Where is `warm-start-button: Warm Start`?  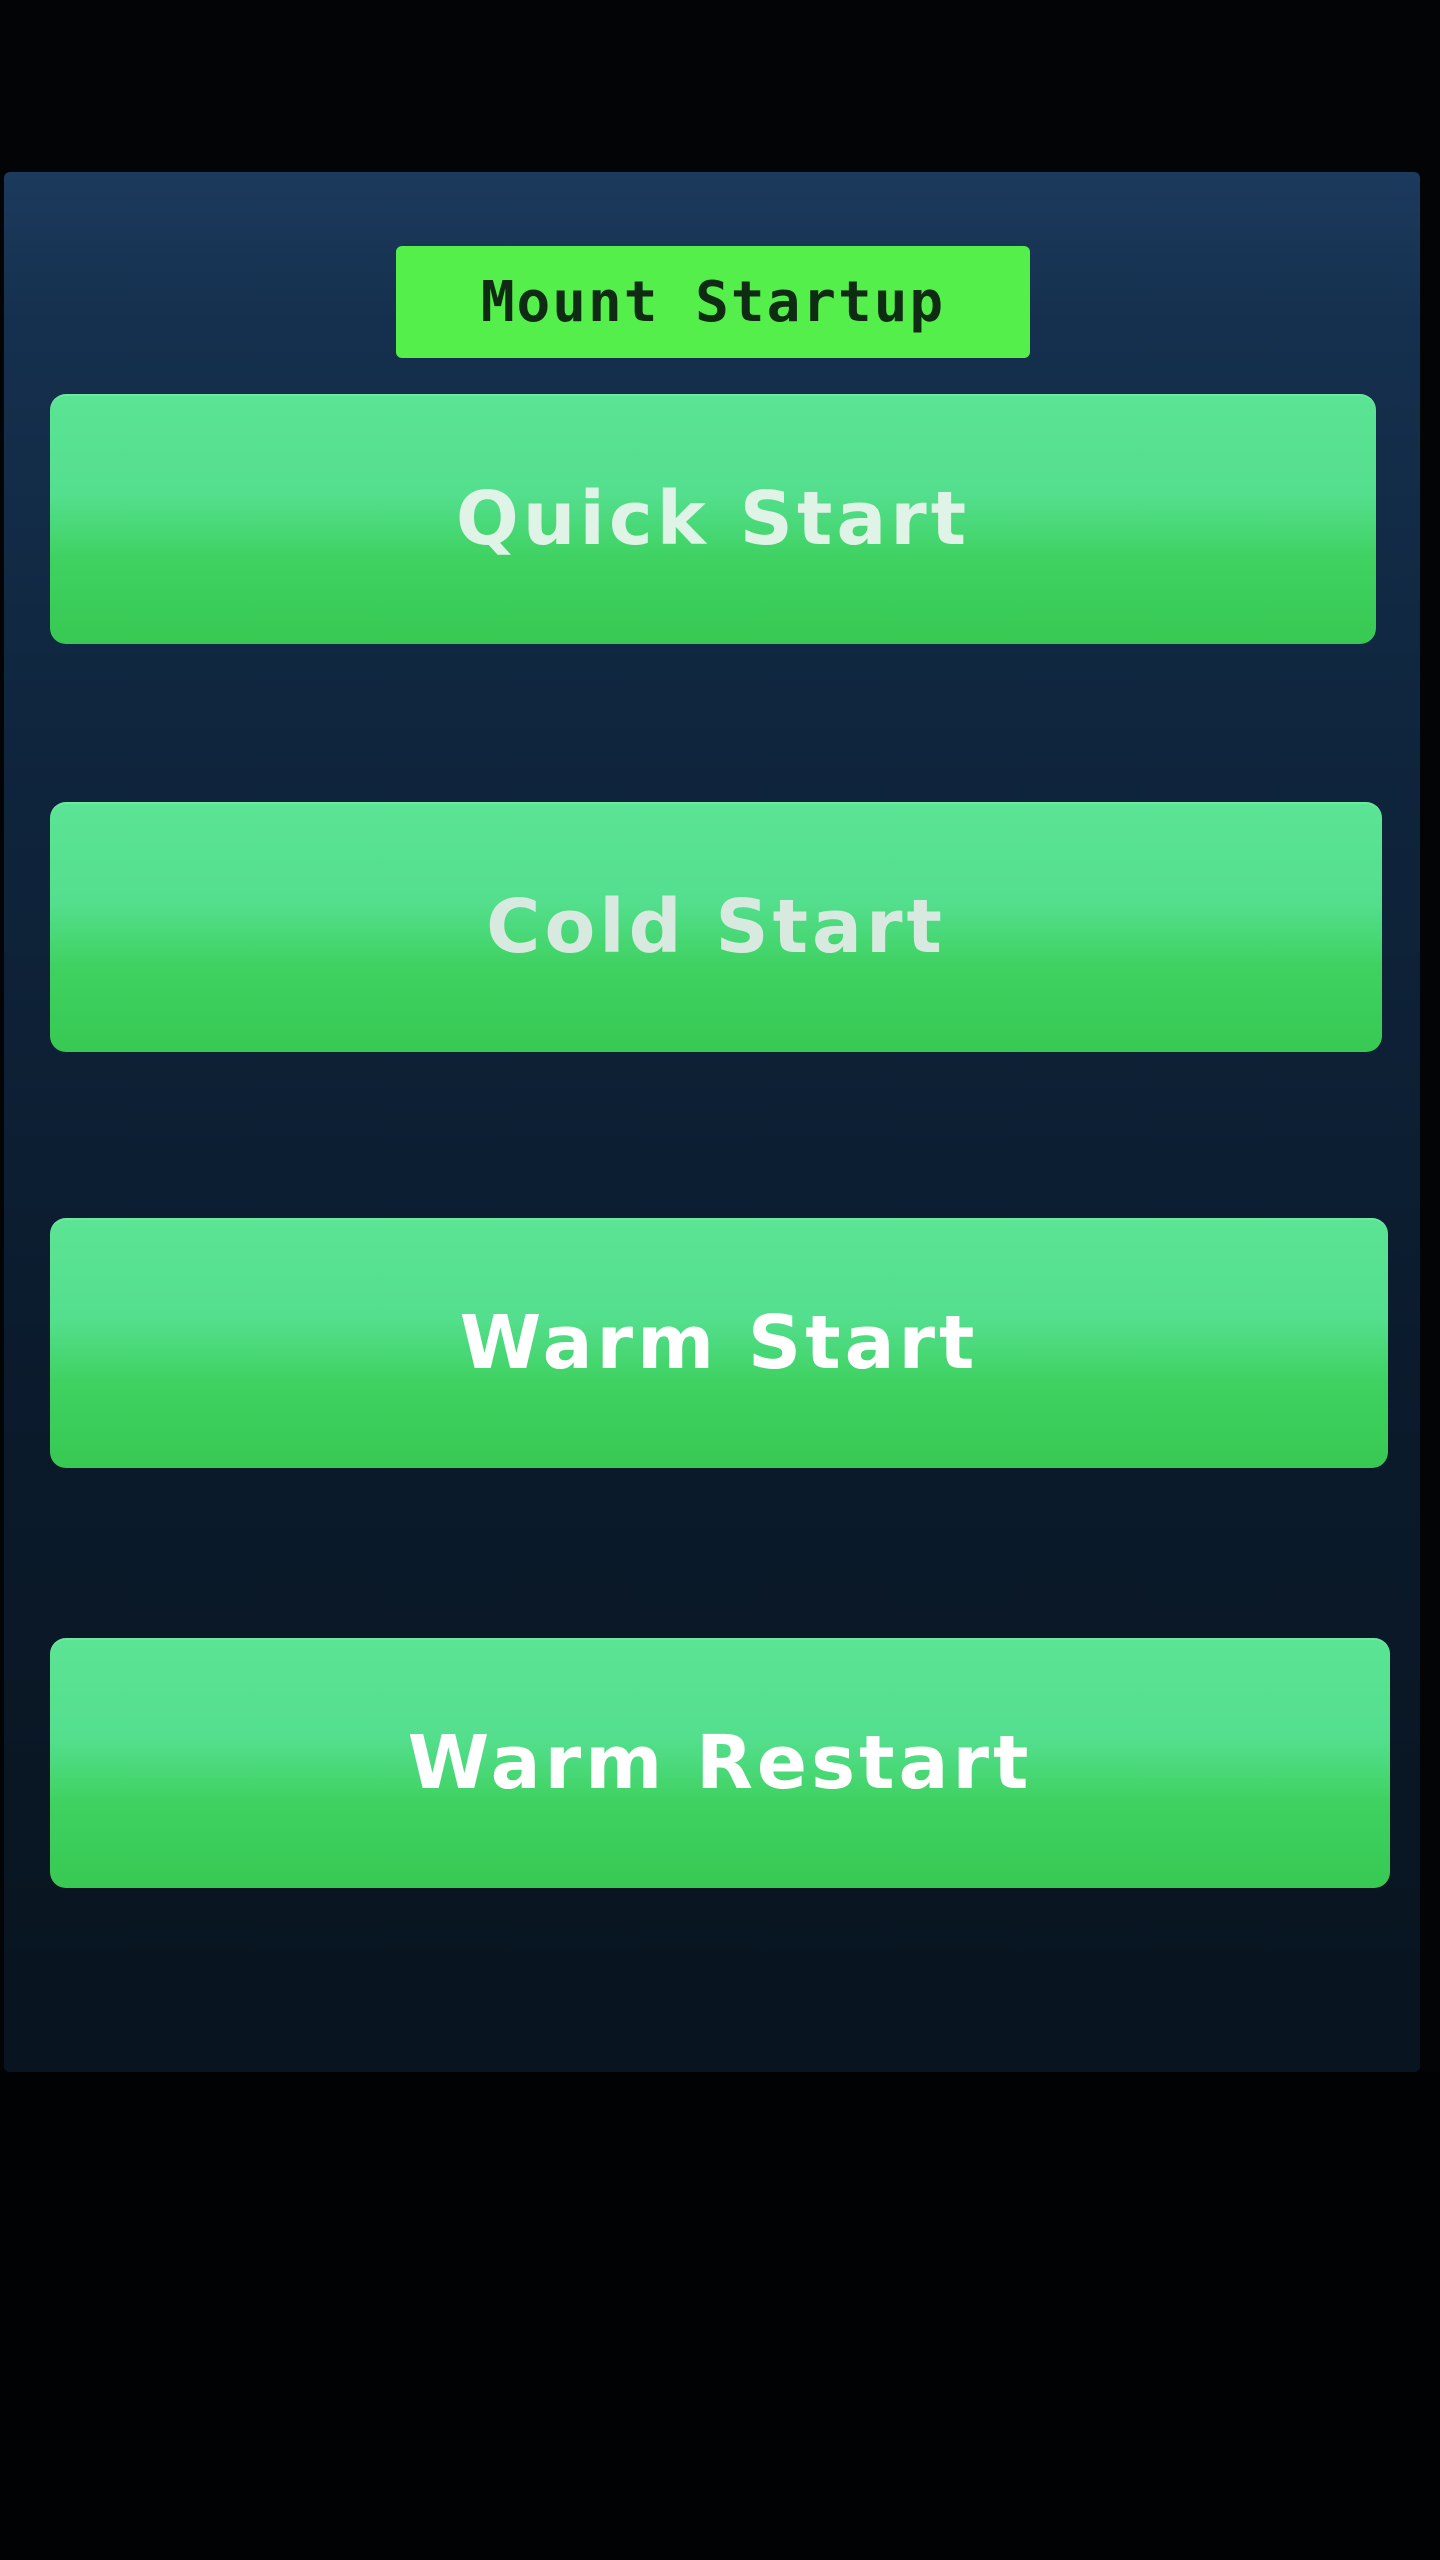
warm-start-button: Warm Start is located at coordinates (719, 1343).